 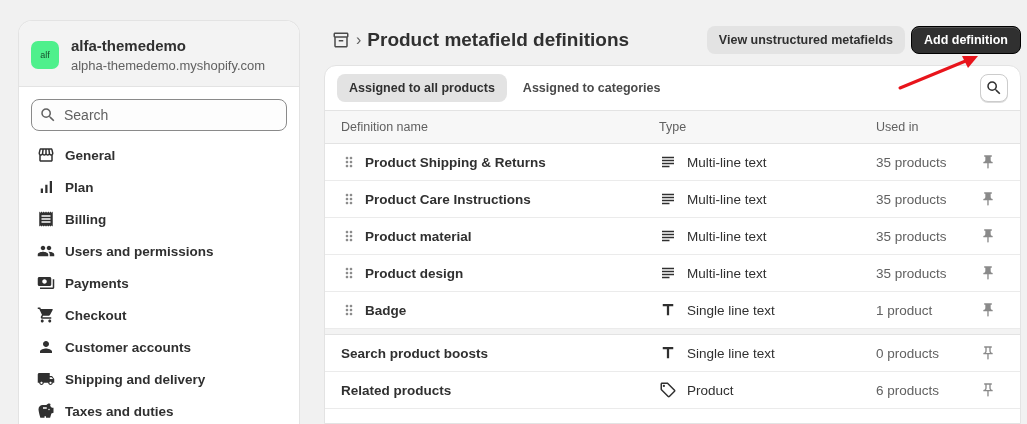 I want to click on cash-icon, so click(x=46, y=283).